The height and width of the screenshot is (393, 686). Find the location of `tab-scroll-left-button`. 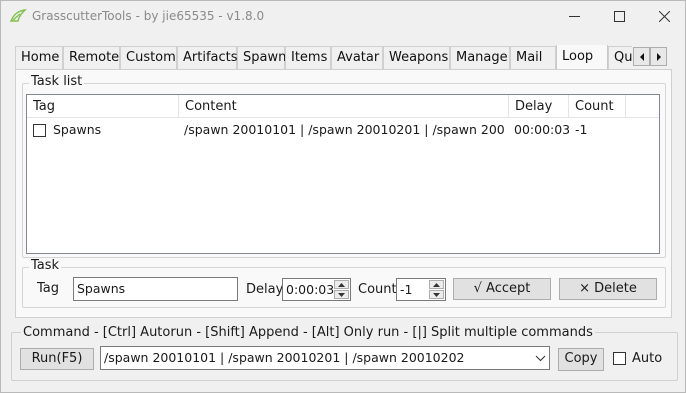

tab-scroll-left-button is located at coordinates (641, 56).